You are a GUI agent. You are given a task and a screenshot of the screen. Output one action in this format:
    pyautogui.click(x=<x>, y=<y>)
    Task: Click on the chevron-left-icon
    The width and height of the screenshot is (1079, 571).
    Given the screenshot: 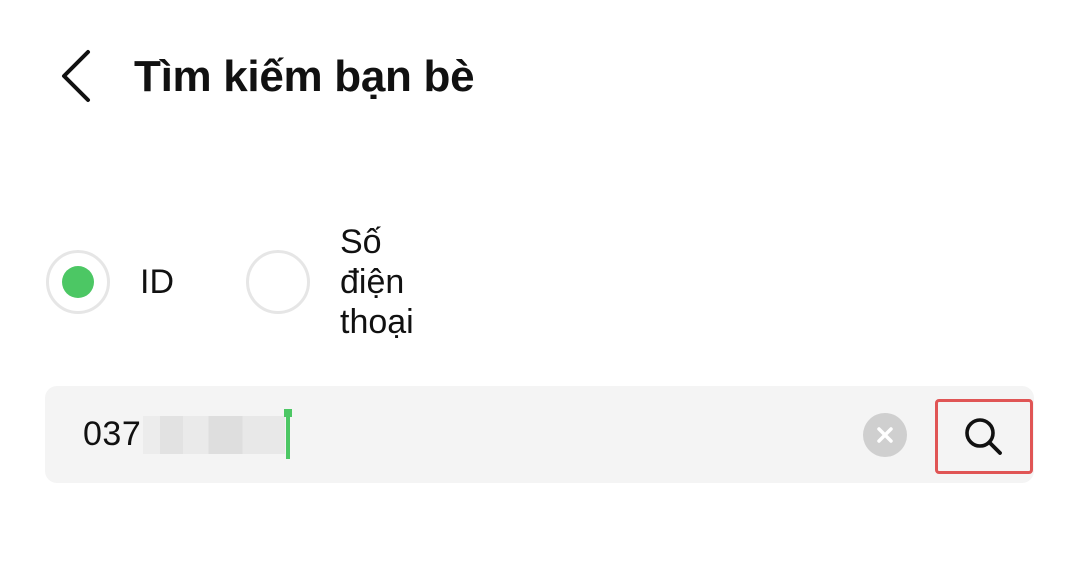 What is the action you would take?
    pyautogui.click(x=76, y=76)
    